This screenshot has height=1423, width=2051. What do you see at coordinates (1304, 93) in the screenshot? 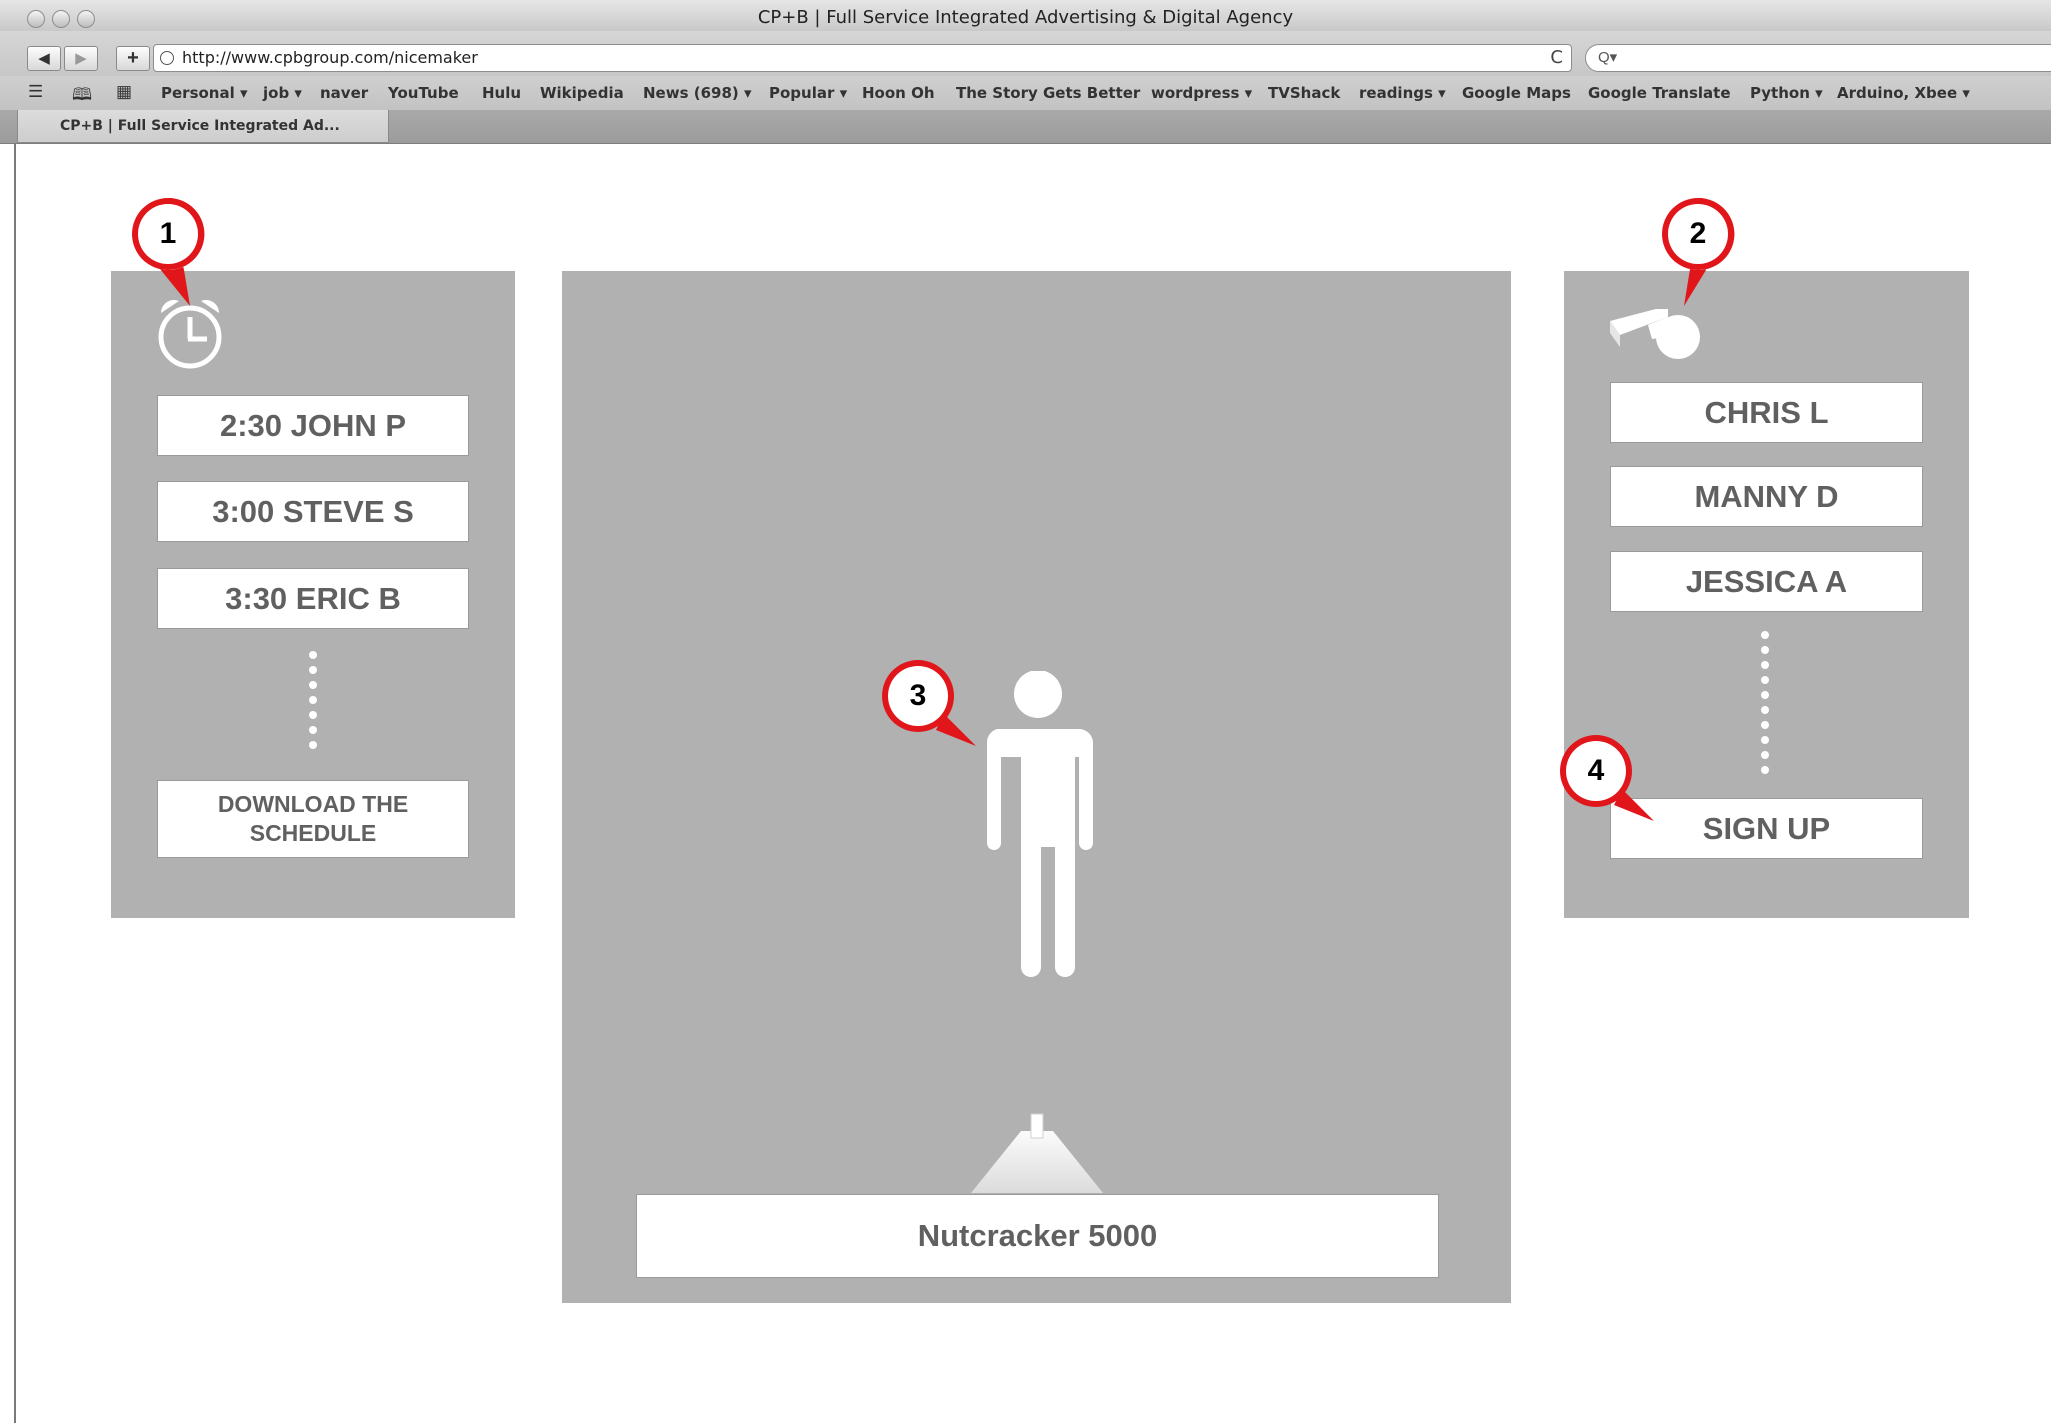
I see `bookmark-item: TVShack` at bounding box center [1304, 93].